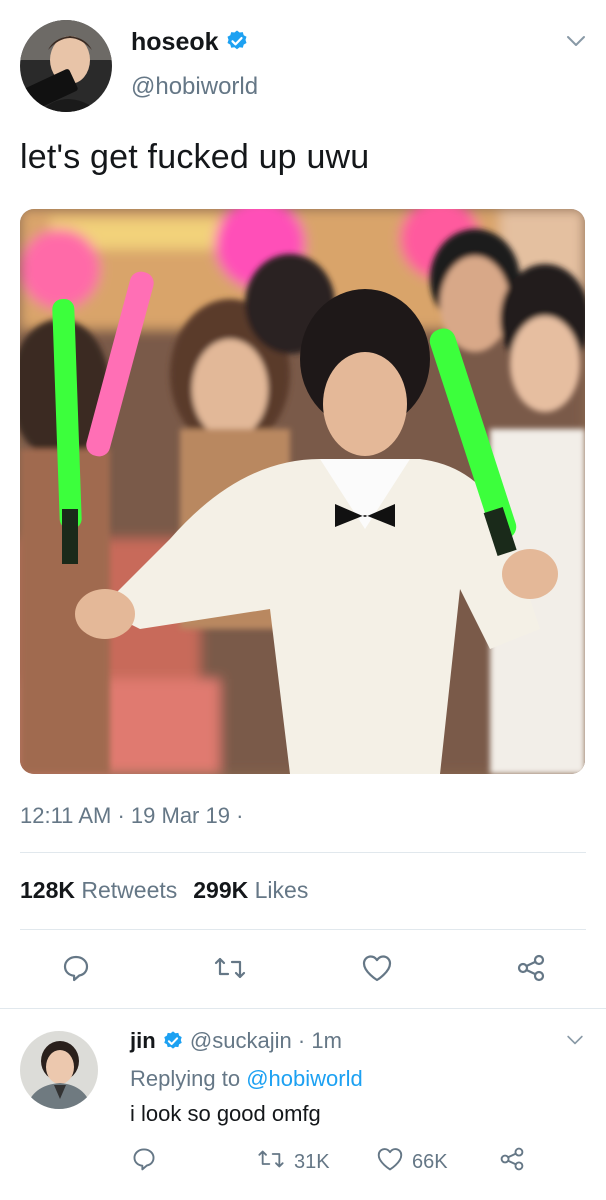  Describe the element at coordinates (175, 42) in the screenshot. I see `display-name-text: hoseok` at that location.